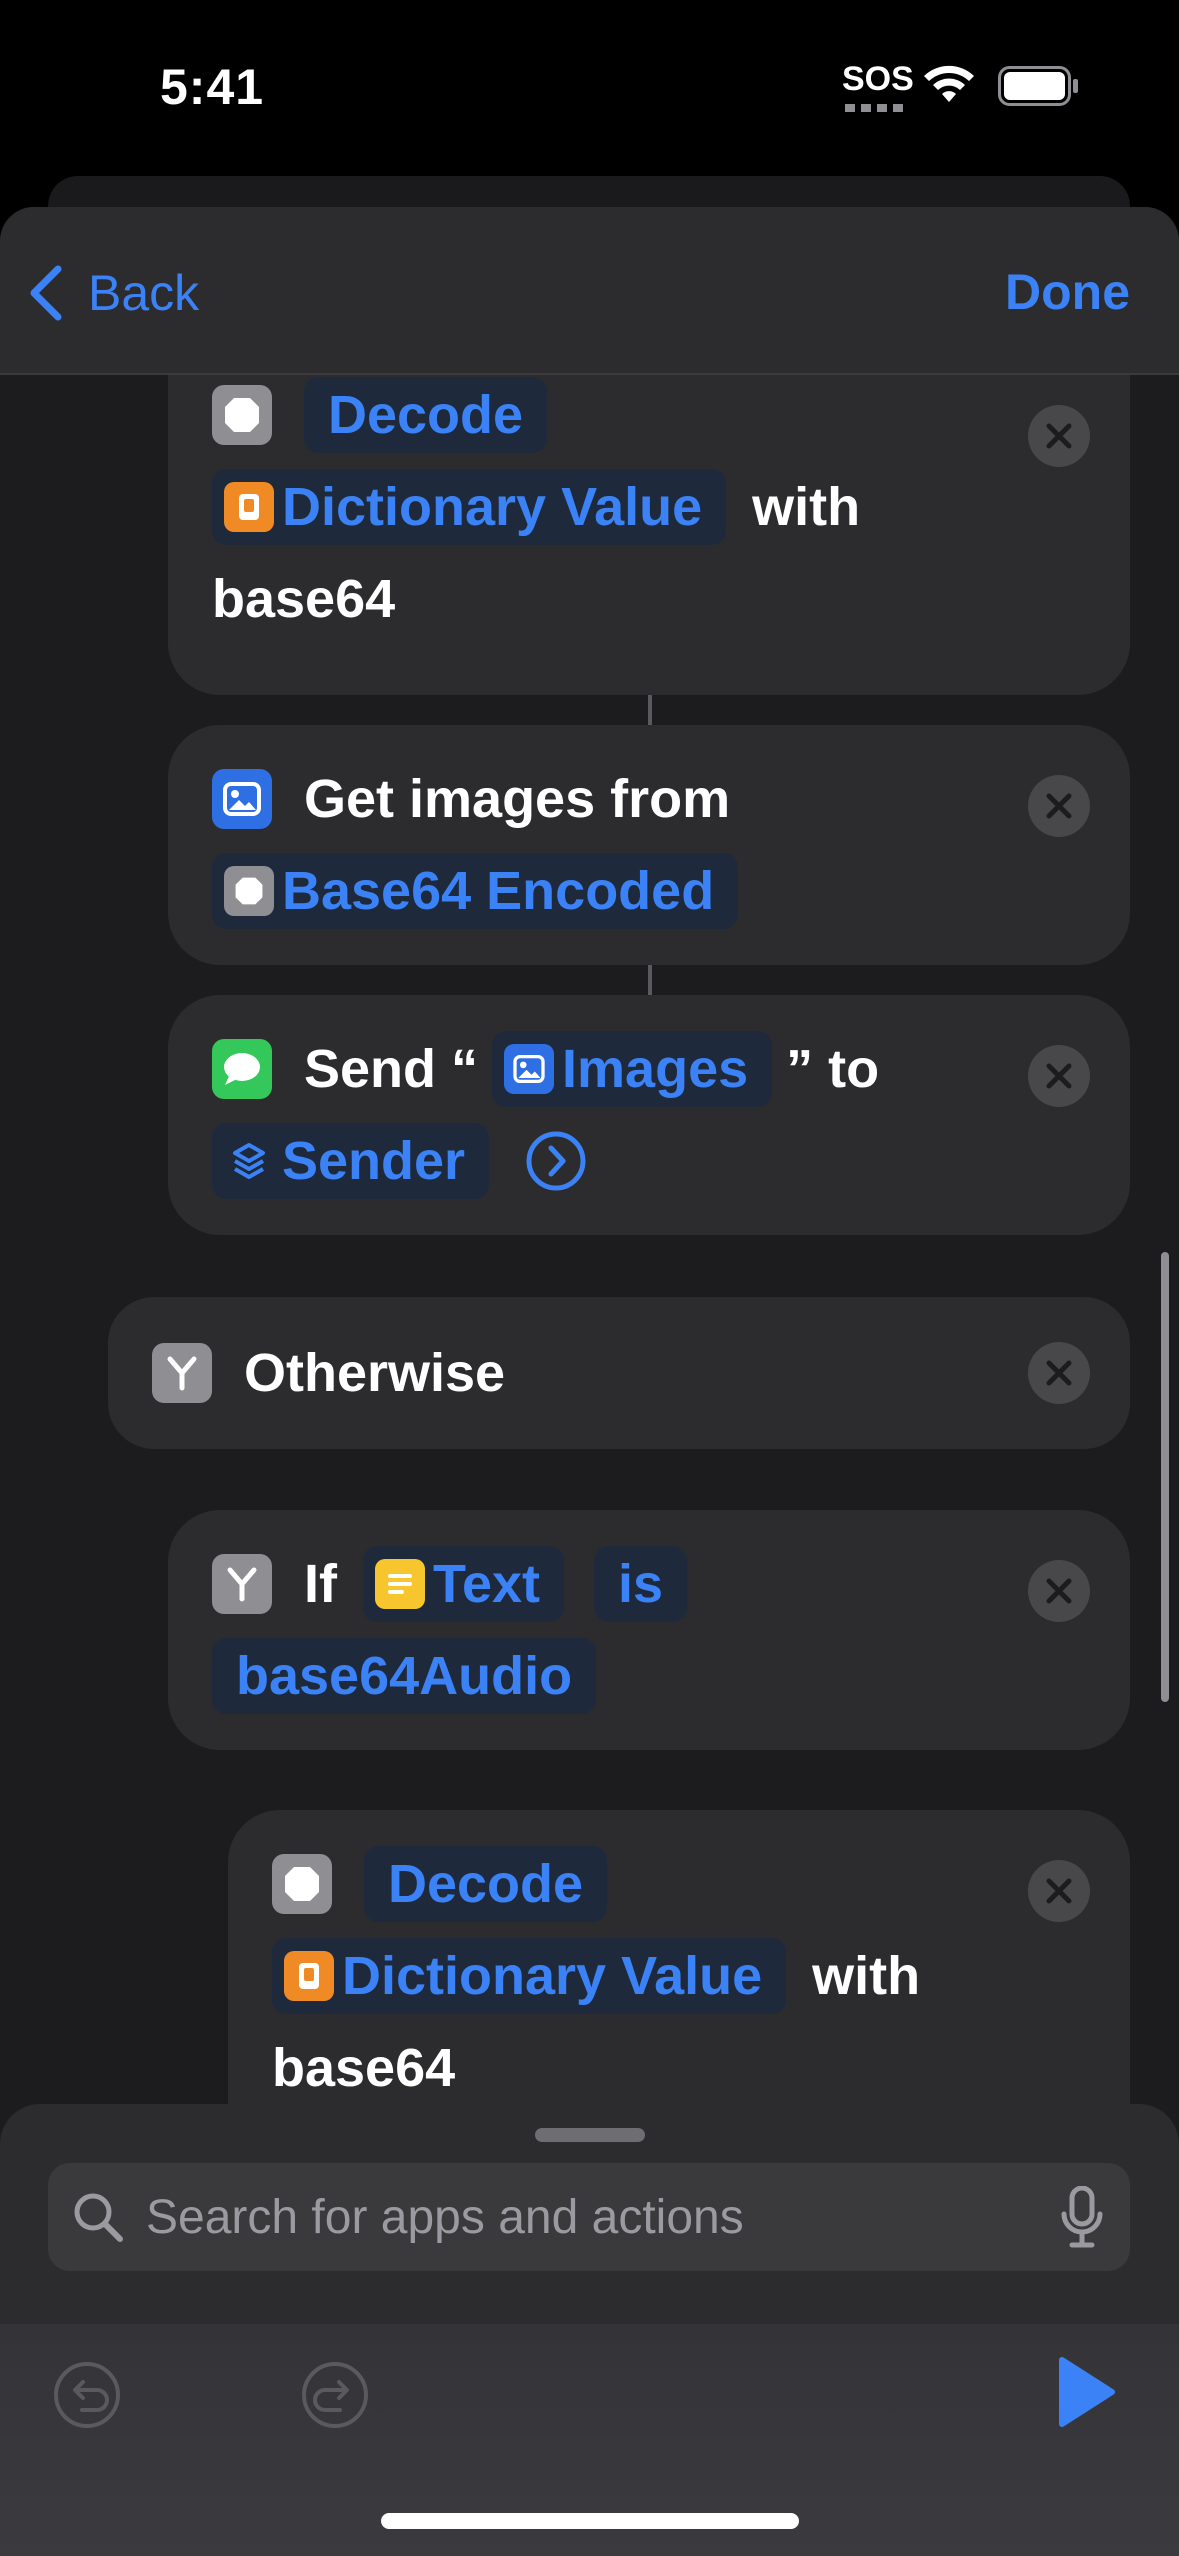  I want to click on condition-value-pill: base64Audio, so click(404, 1676).